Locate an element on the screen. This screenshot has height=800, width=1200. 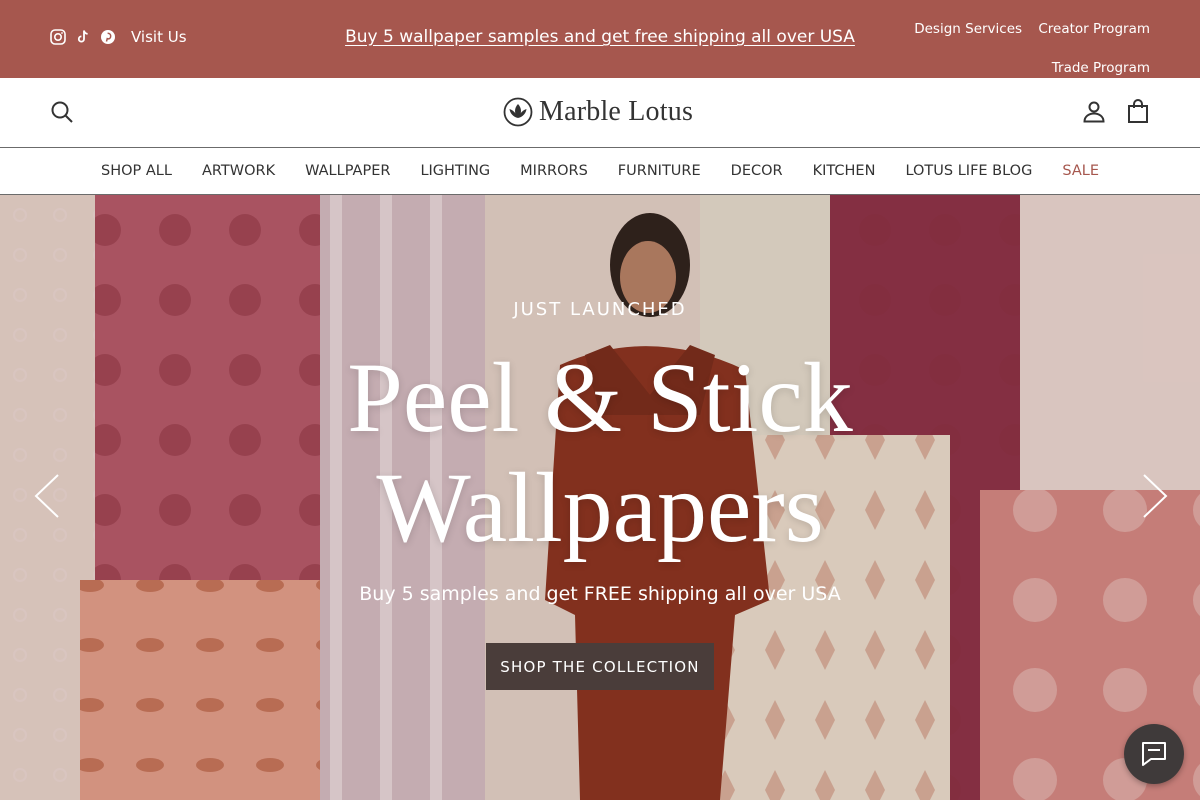
chat-widget-button is located at coordinates (1154, 754).